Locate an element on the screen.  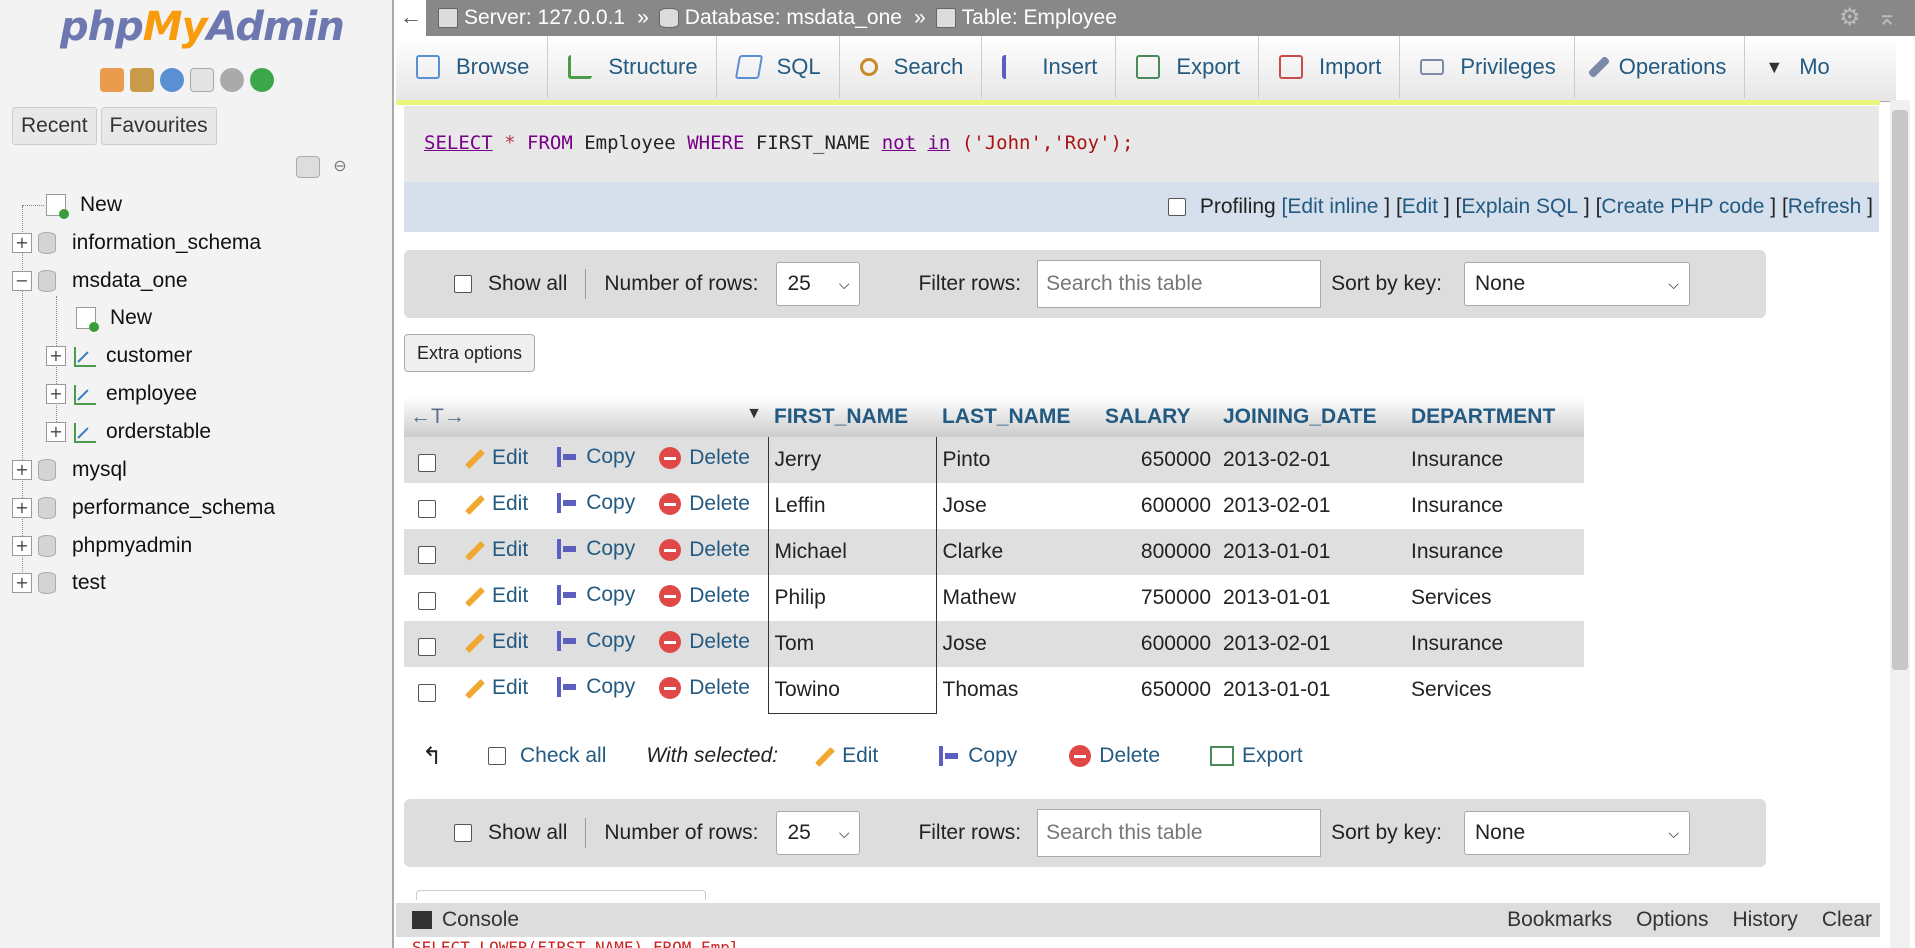
help-icon is located at coordinates (172, 80).